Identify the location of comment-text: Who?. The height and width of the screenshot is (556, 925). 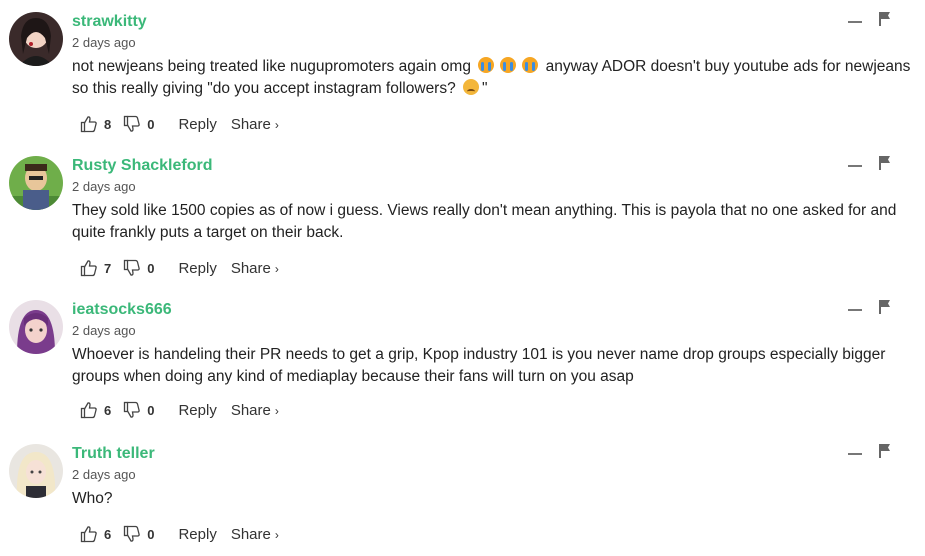
(92, 498).